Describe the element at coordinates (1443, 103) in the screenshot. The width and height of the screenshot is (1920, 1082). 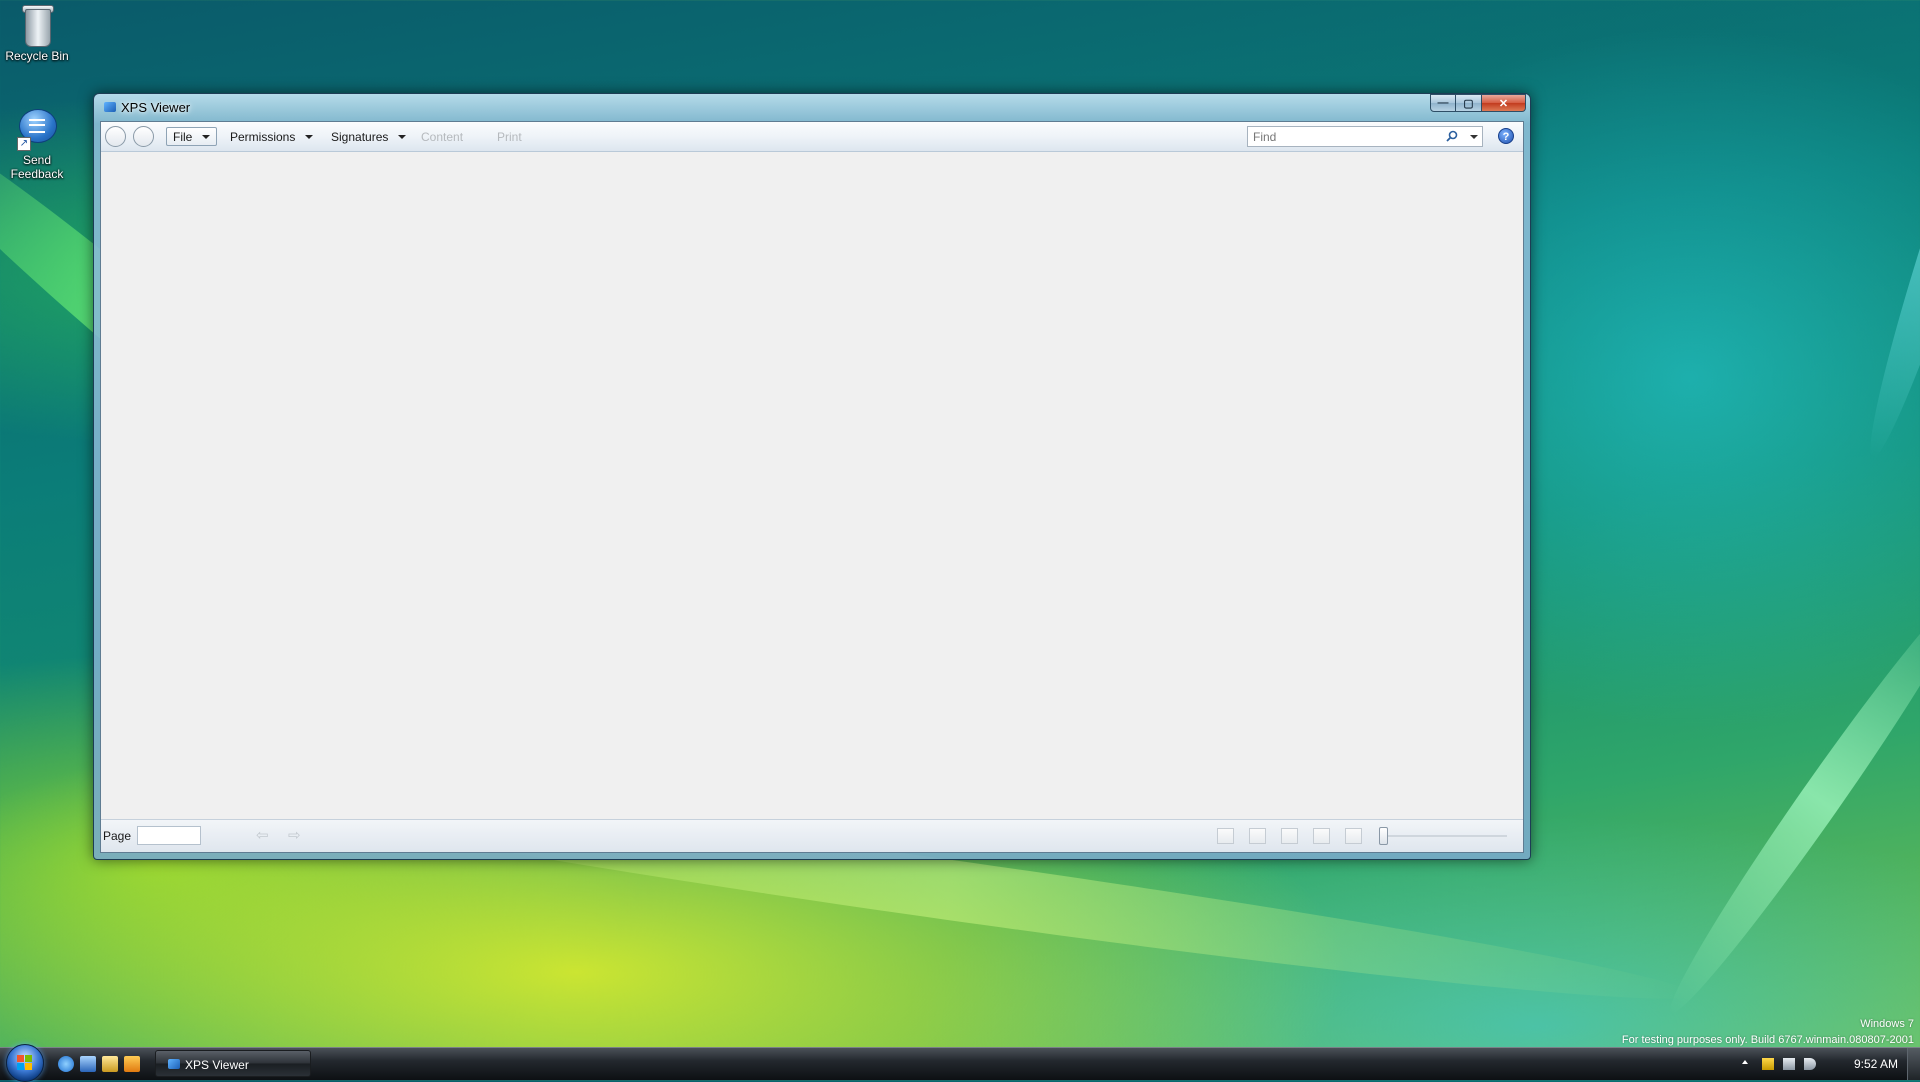
I see `minimize-button: —` at that location.